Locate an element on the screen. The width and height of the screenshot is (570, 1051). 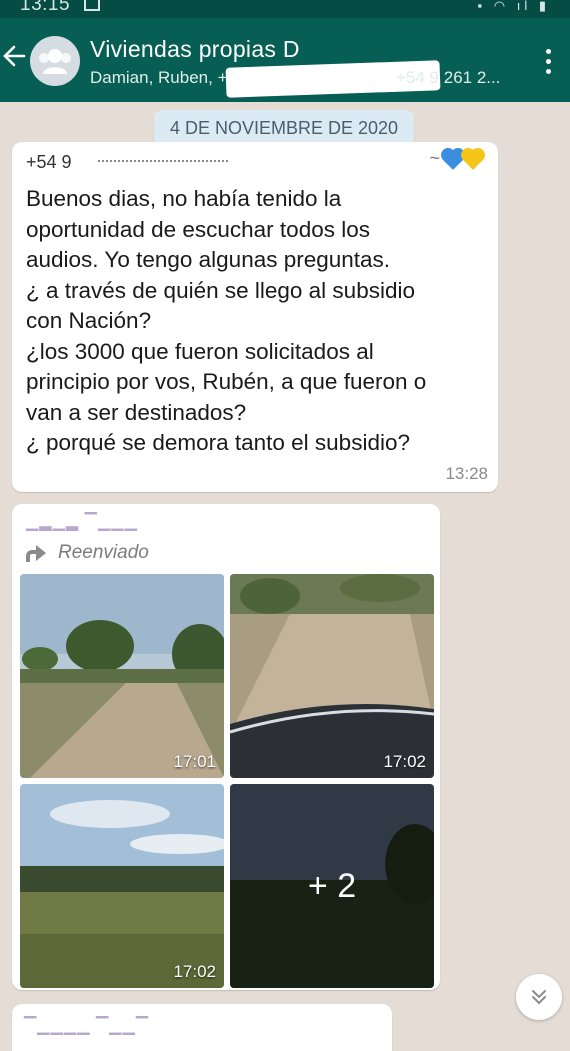
photo-time: 17:01 is located at coordinates (194, 761).